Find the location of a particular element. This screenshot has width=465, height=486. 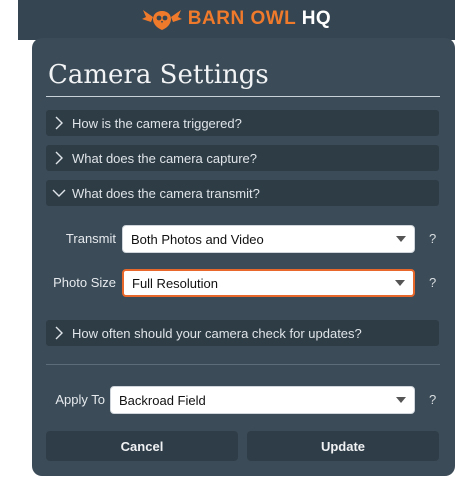

title-divider is located at coordinates (243, 96).